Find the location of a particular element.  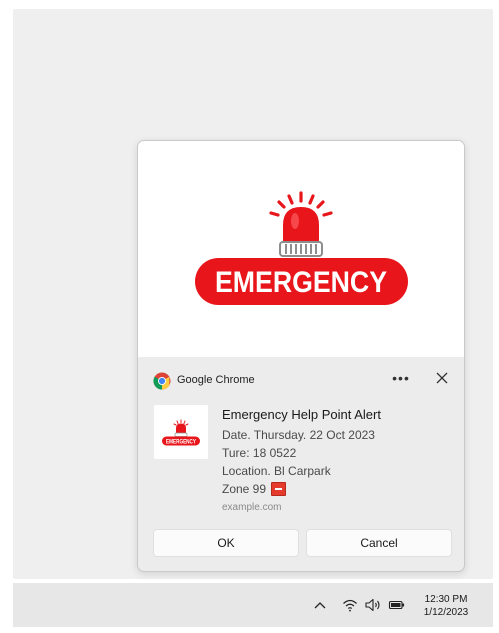

toast-actions: OK Cancel is located at coordinates (301, 544).